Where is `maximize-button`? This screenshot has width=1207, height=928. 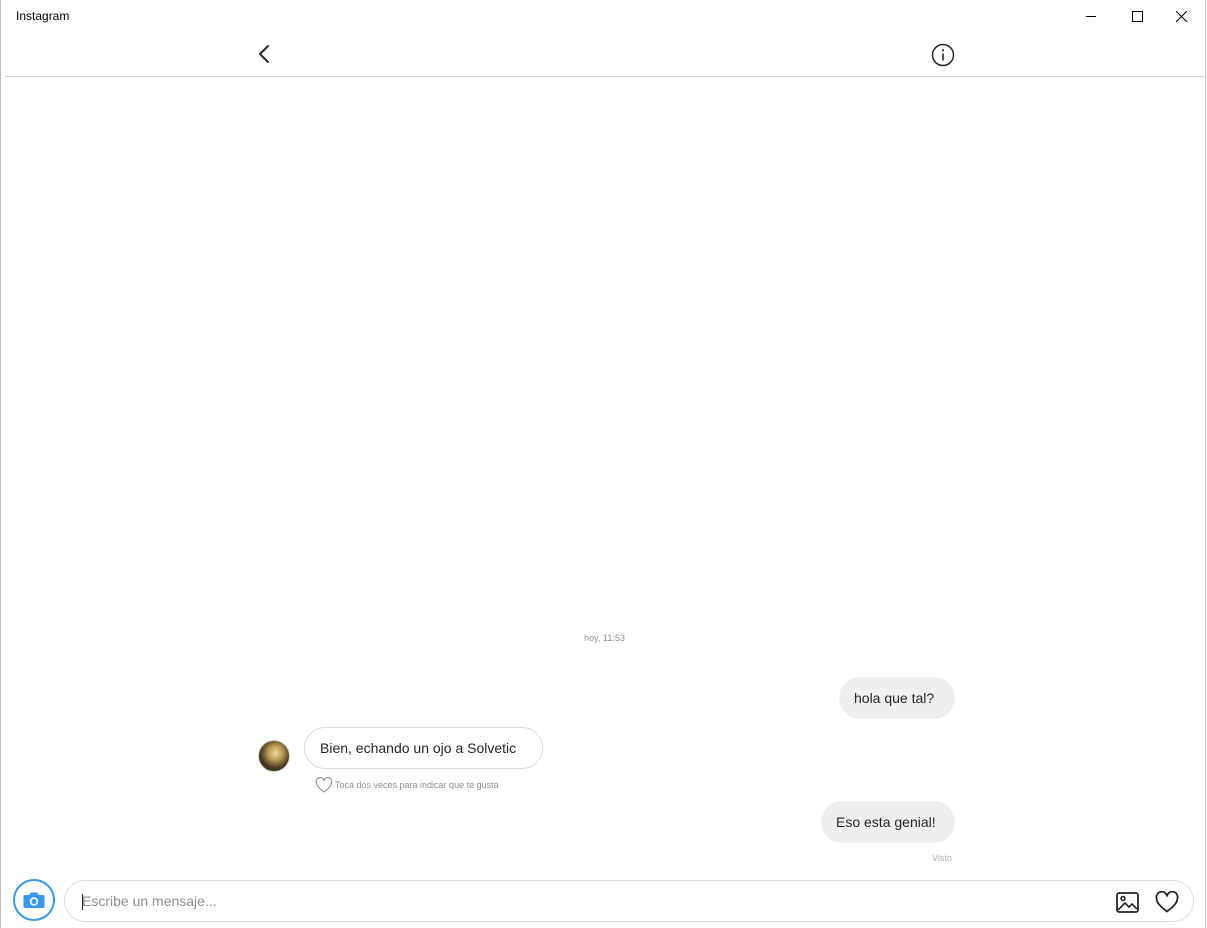 maximize-button is located at coordinates (1137, 16).